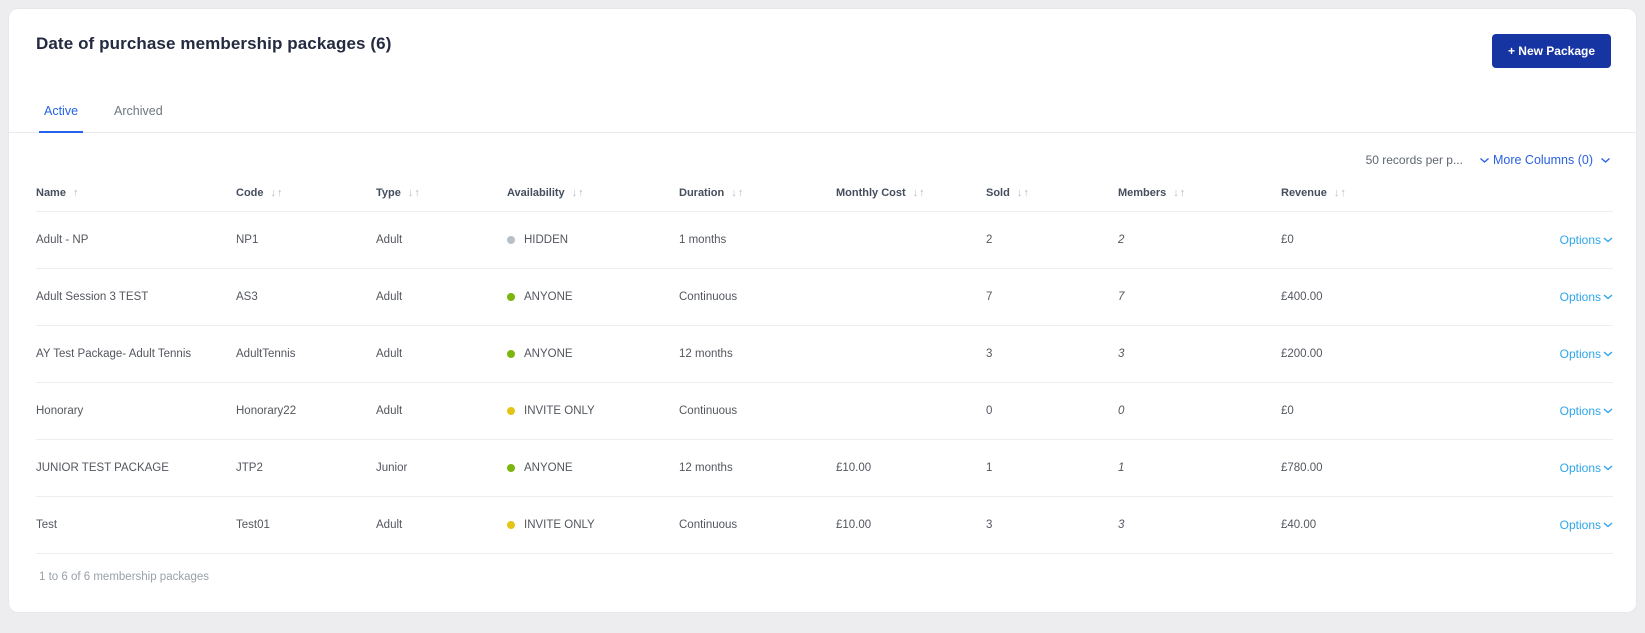 The image size is (1645, 633). Describe the element at coordinates (1199, 240) in the screenshot. I see `cell-members: 2` at that location.